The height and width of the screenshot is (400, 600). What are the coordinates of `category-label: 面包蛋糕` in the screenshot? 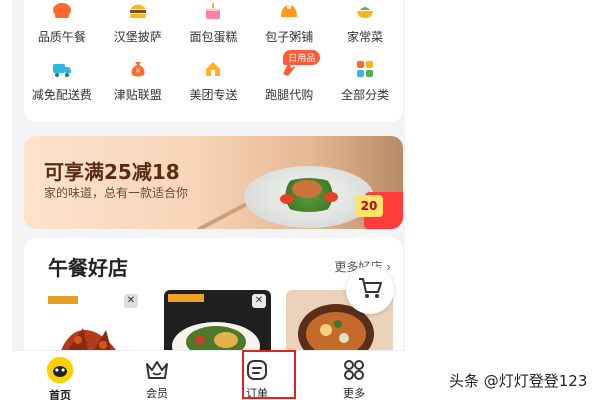 It's located at (213, 37).